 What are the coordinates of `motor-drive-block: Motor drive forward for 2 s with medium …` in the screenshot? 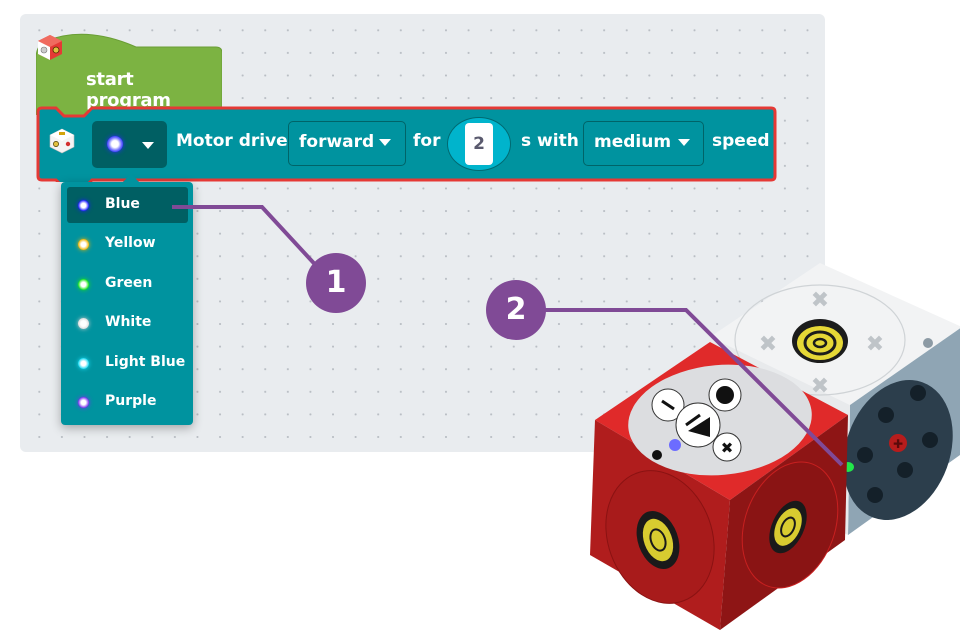 It's located at (406, 144).